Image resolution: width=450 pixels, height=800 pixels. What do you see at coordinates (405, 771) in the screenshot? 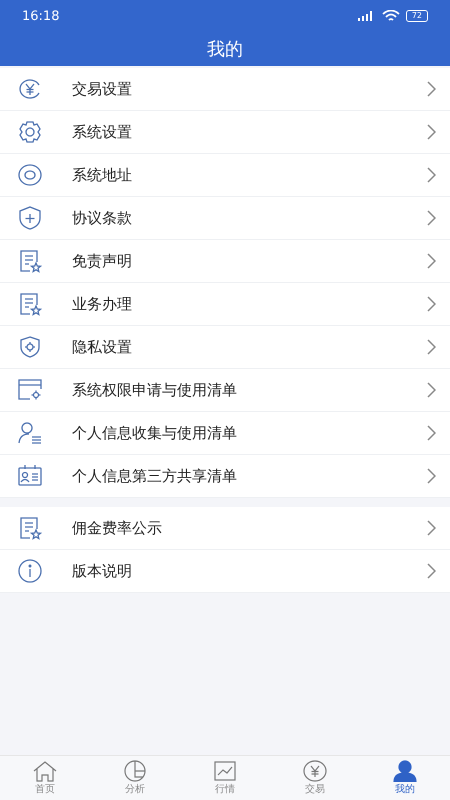
I see `person-icon` at bounding box center [405, 771].